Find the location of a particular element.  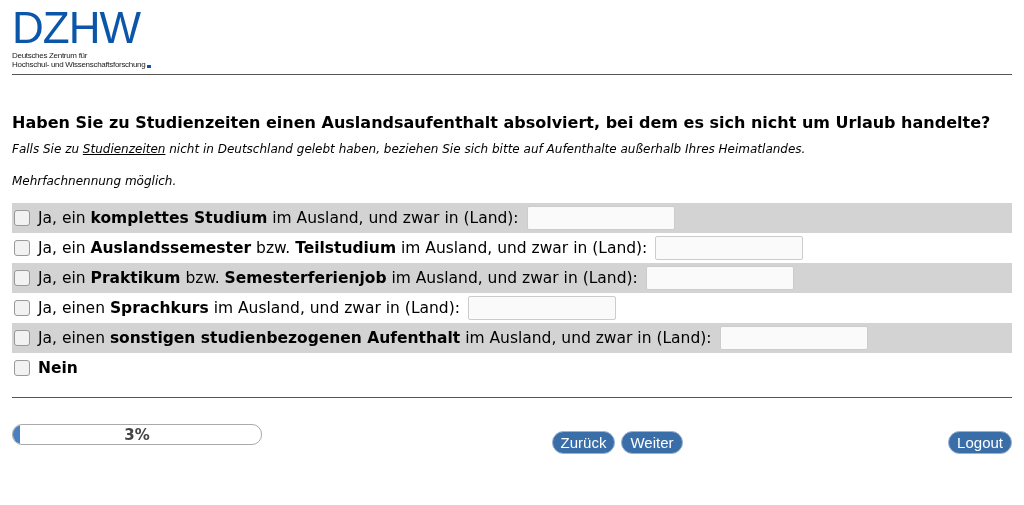

nav-button: Weiter is located at coordinates (652, 442).